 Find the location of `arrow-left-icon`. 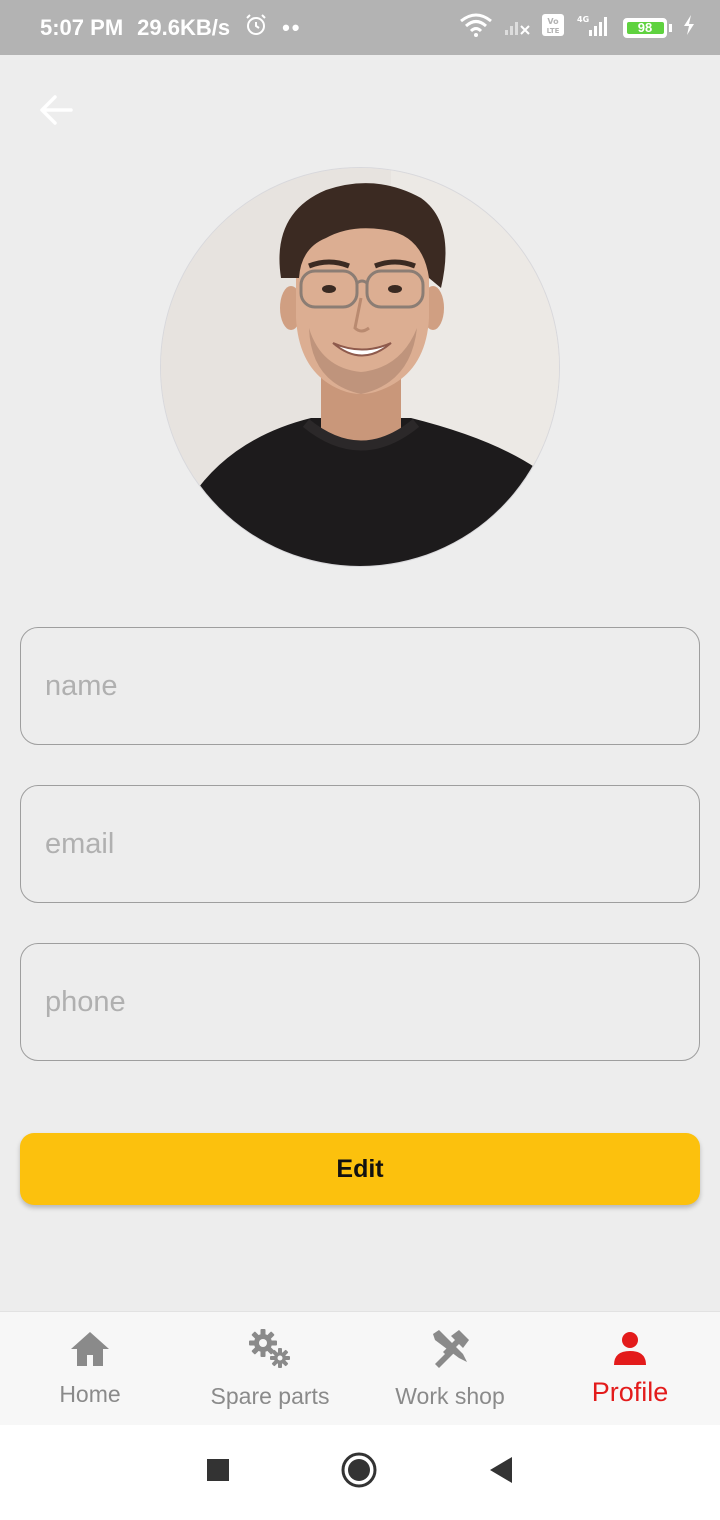

arrow-left-icon is located at coordinates (56, 112).